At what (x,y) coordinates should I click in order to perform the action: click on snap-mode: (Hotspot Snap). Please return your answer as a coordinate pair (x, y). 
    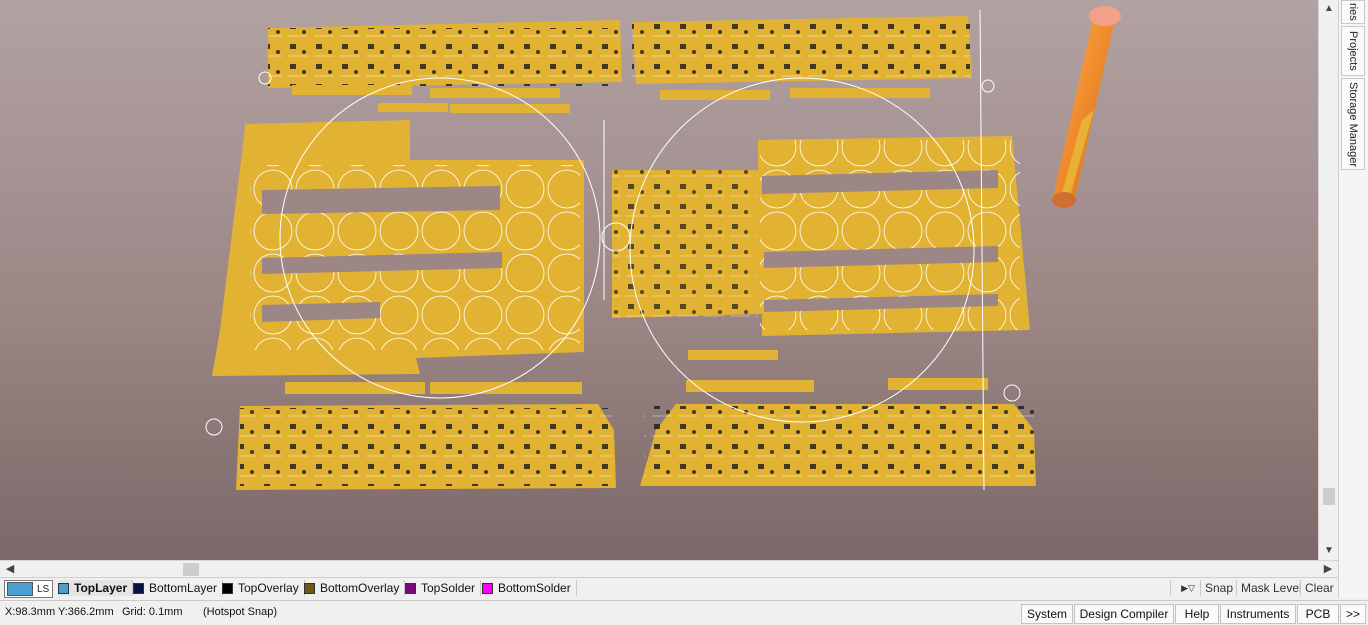
    Looking at the image, I should click on (240, 612).